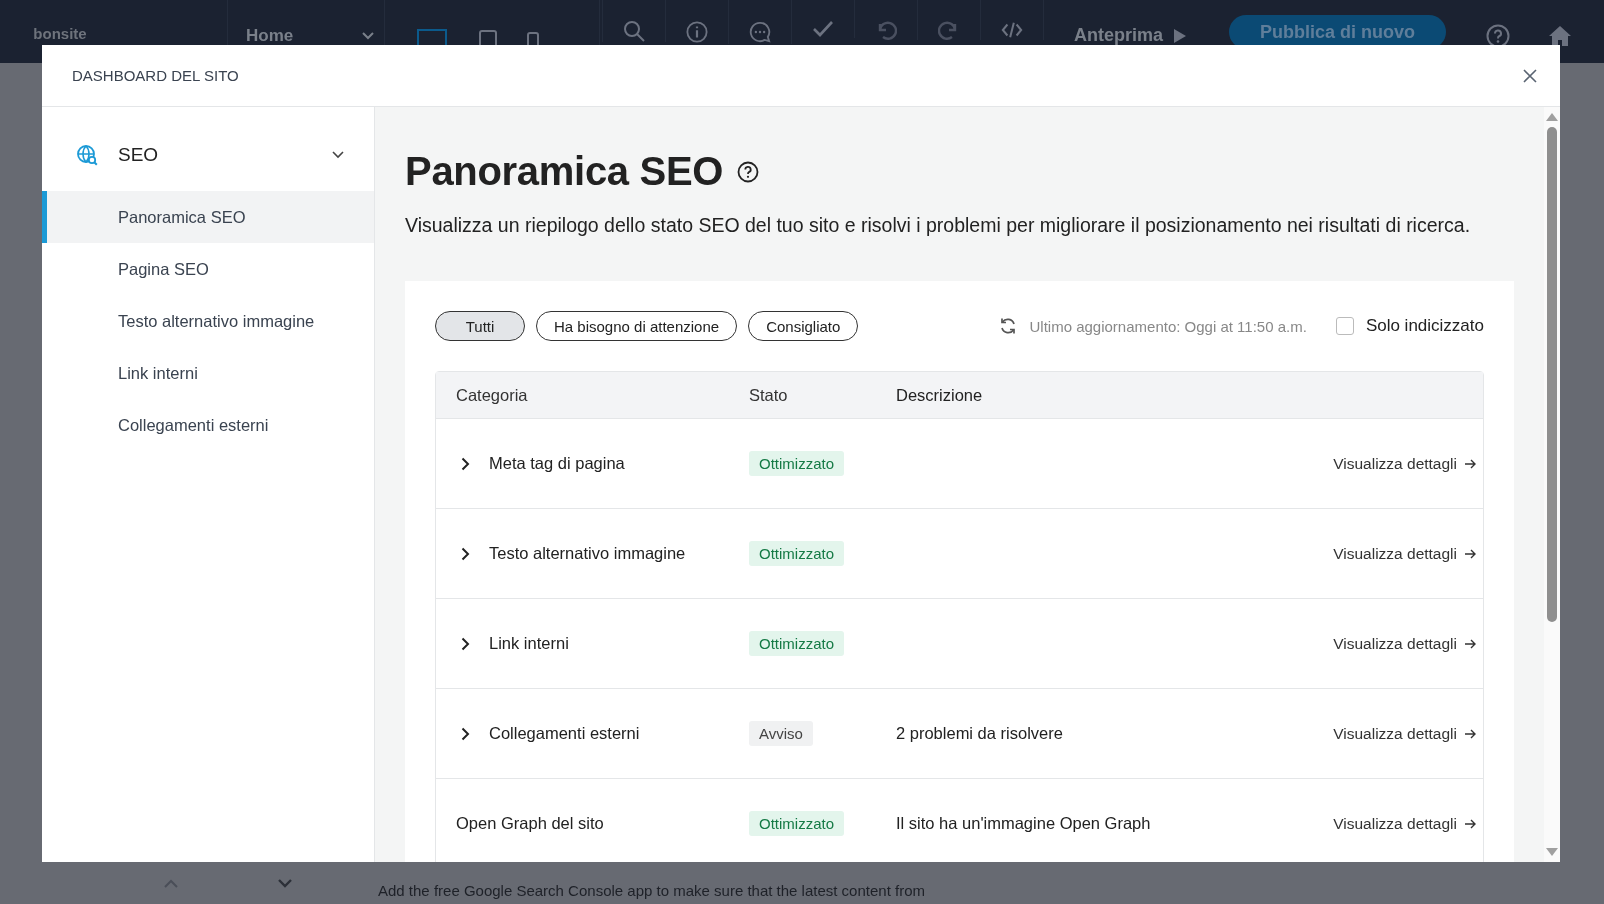 The image size is (1604, 904). What do you see at coordinates (155, 75) in the screenshot?
I see `dialog-title: DASHBOARD DEL SITO` at bounding box center [155, 75].